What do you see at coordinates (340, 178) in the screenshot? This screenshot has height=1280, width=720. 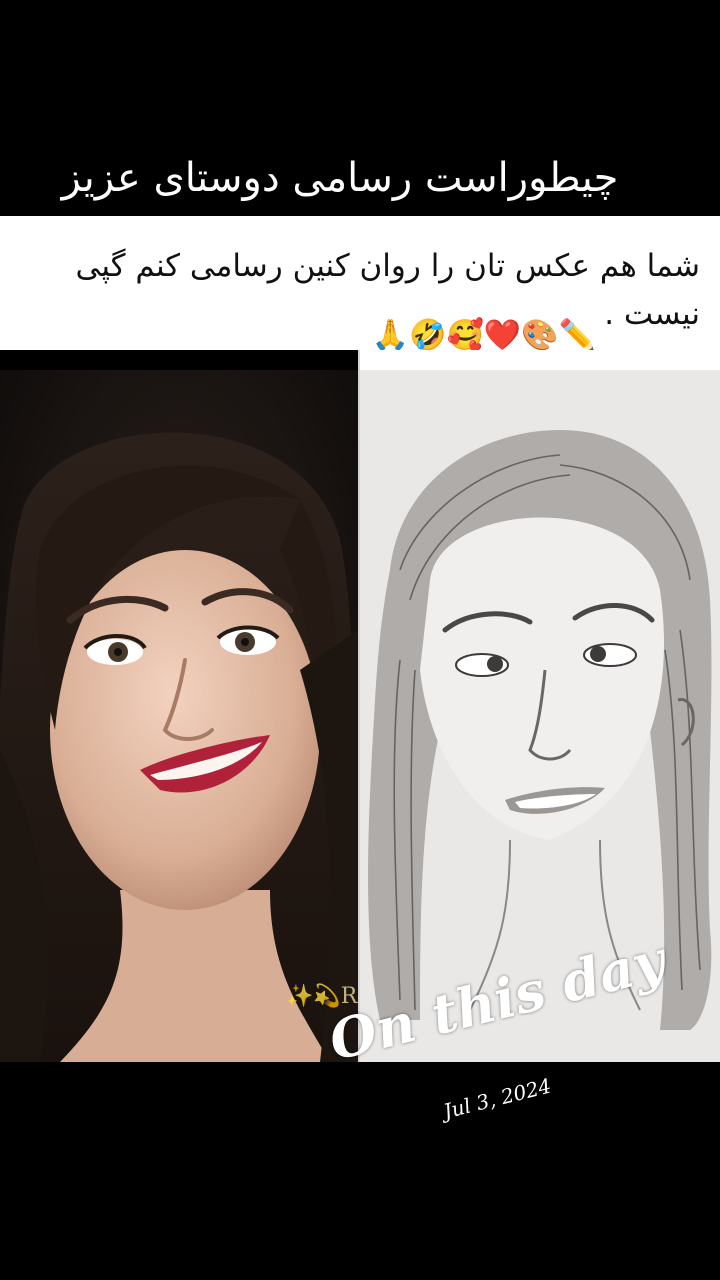 I see `post-title: چیطوراست رسامی دوستای عزیز` at bounding box center [340, 178].